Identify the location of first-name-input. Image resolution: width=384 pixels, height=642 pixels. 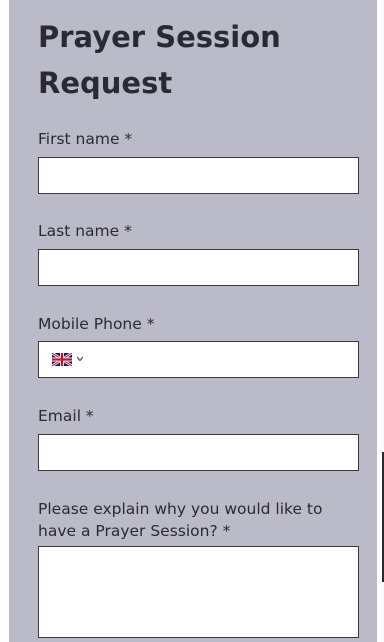
(198, 175).